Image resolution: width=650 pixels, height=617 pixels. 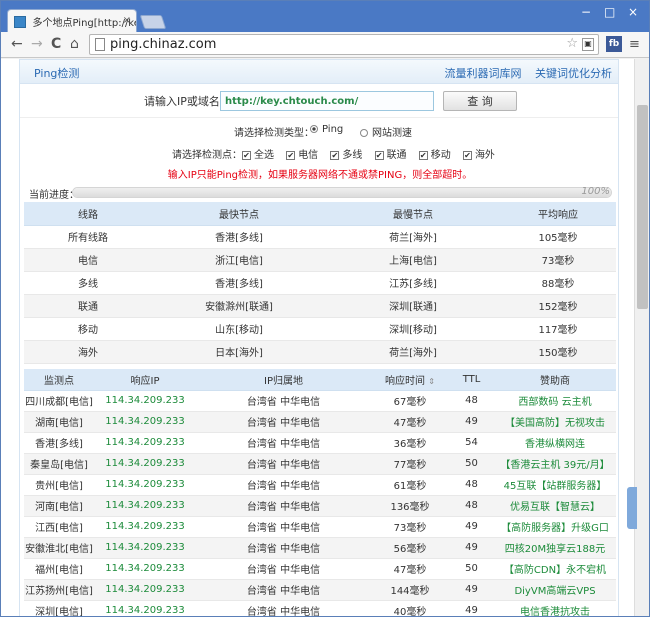 I want to click on detail-cell: 四川成都[电信], so click(x=59, y=401).